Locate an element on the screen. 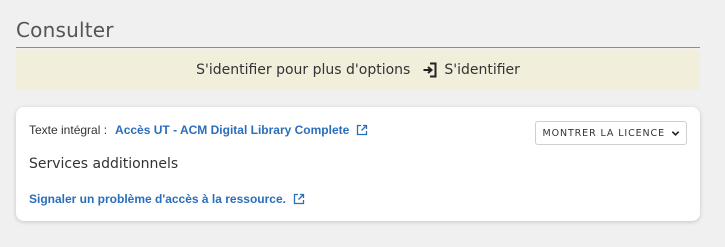  divider is located at coordinates (358, 47).